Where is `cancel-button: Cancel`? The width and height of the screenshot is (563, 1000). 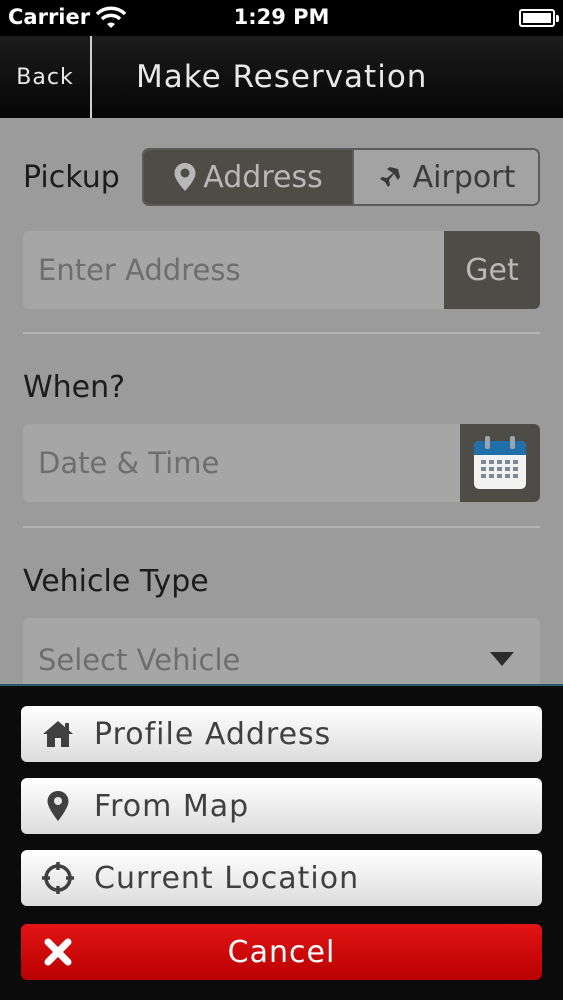 cancel-button: Cancel is located at coordinates (281, 952).